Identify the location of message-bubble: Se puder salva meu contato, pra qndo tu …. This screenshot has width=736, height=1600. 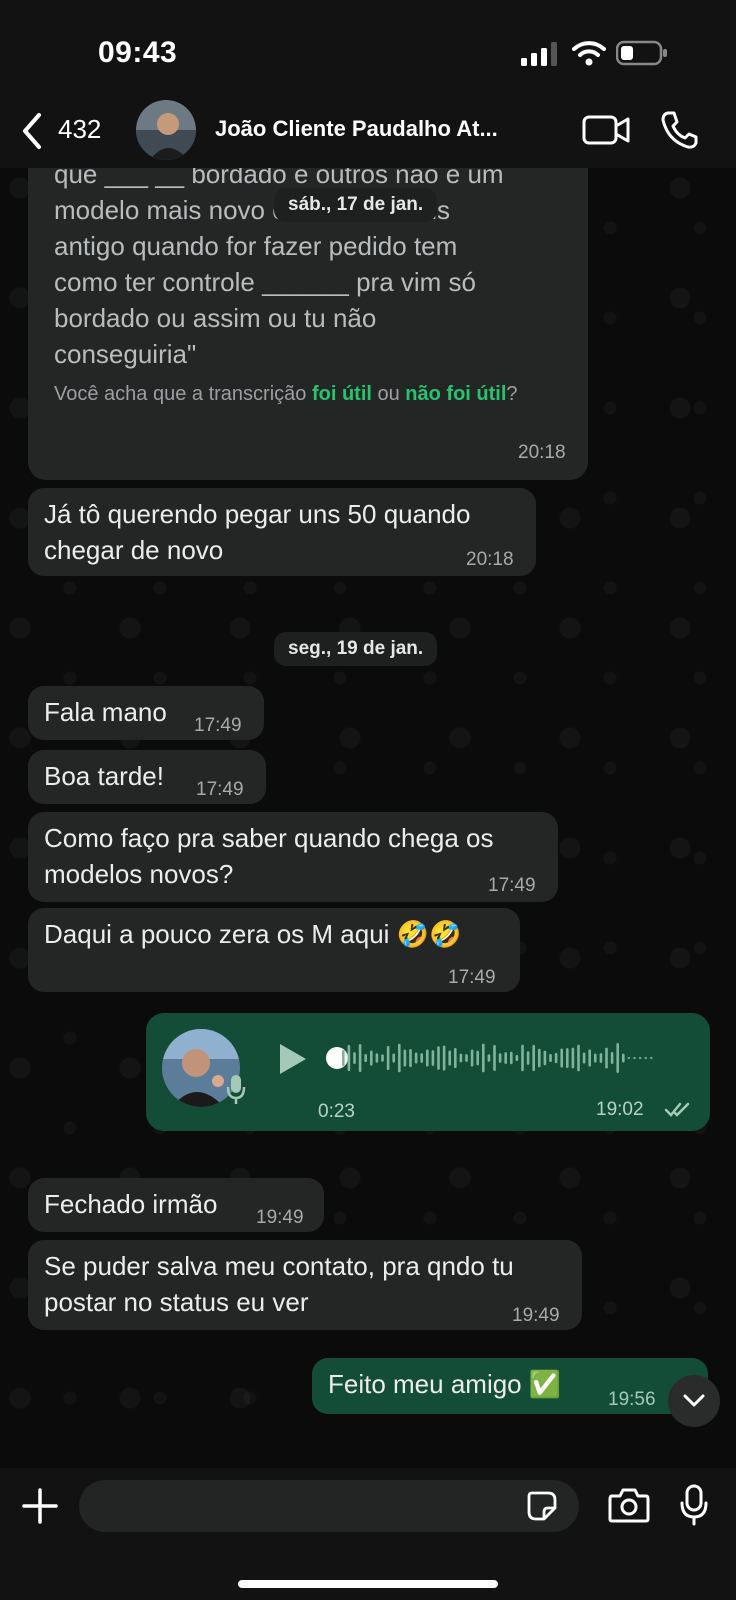
(305, 1285).